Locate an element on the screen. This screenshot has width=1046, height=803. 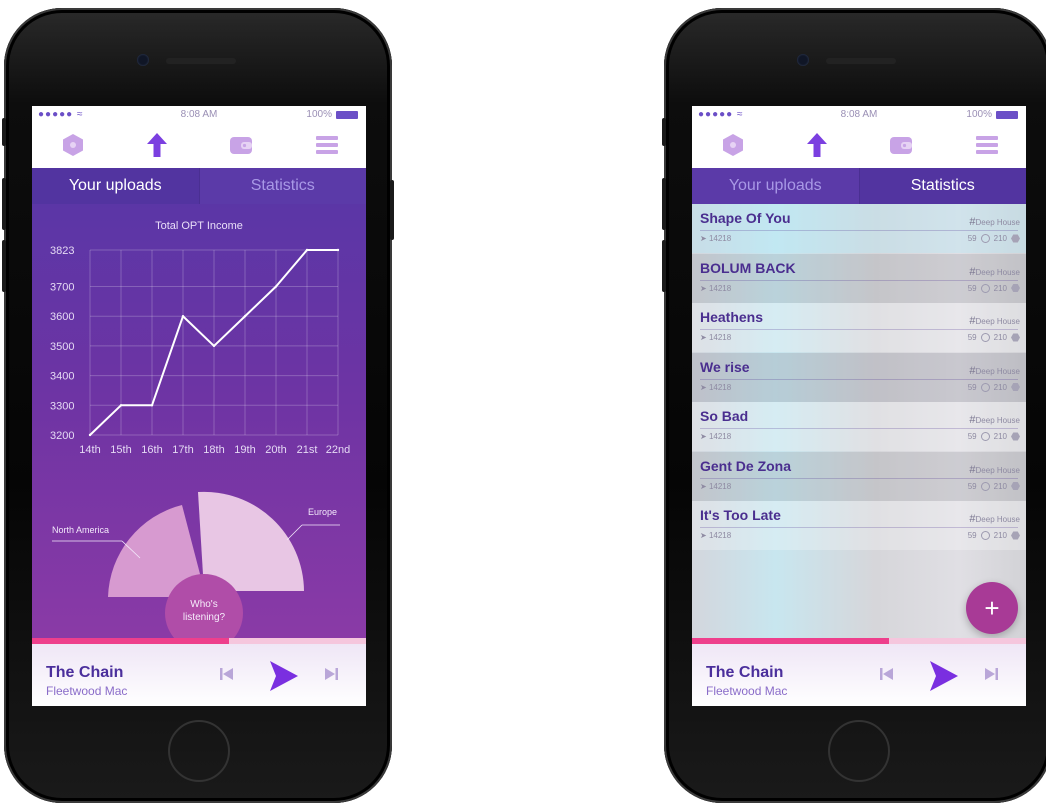
upload-row: So Bad #Deep House ➤ 14218 59 210 is located at coordinates (859, 426).